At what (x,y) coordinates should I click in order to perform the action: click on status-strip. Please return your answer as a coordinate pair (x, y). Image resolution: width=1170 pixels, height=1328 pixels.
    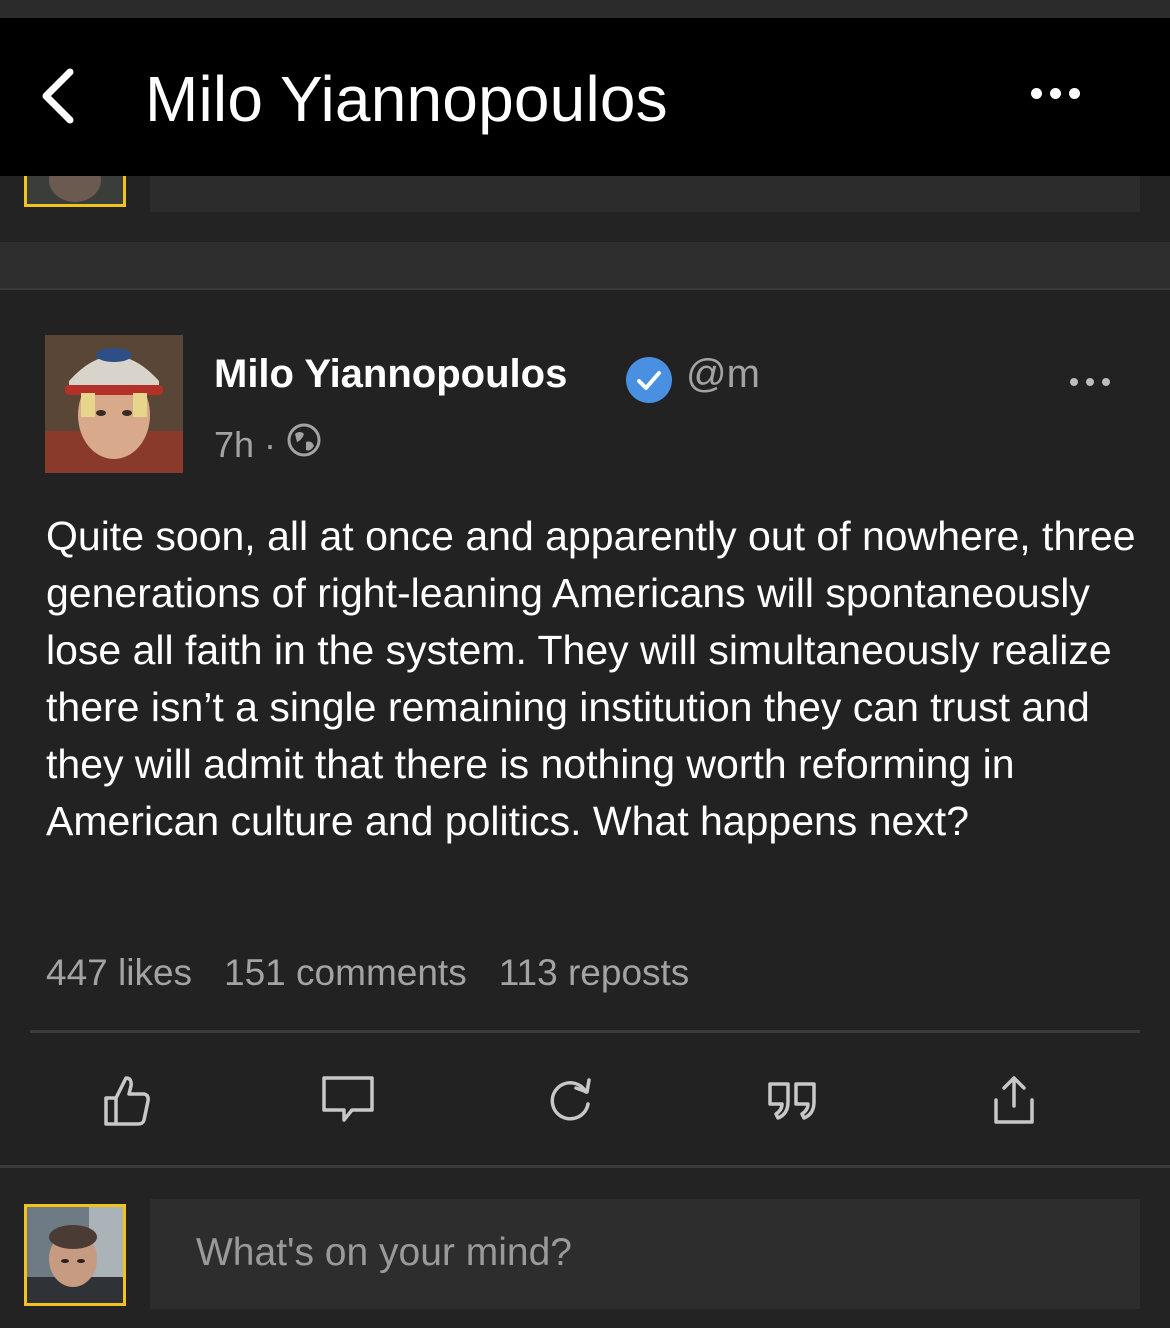
    Looking at the image, I should click on (585, 9).